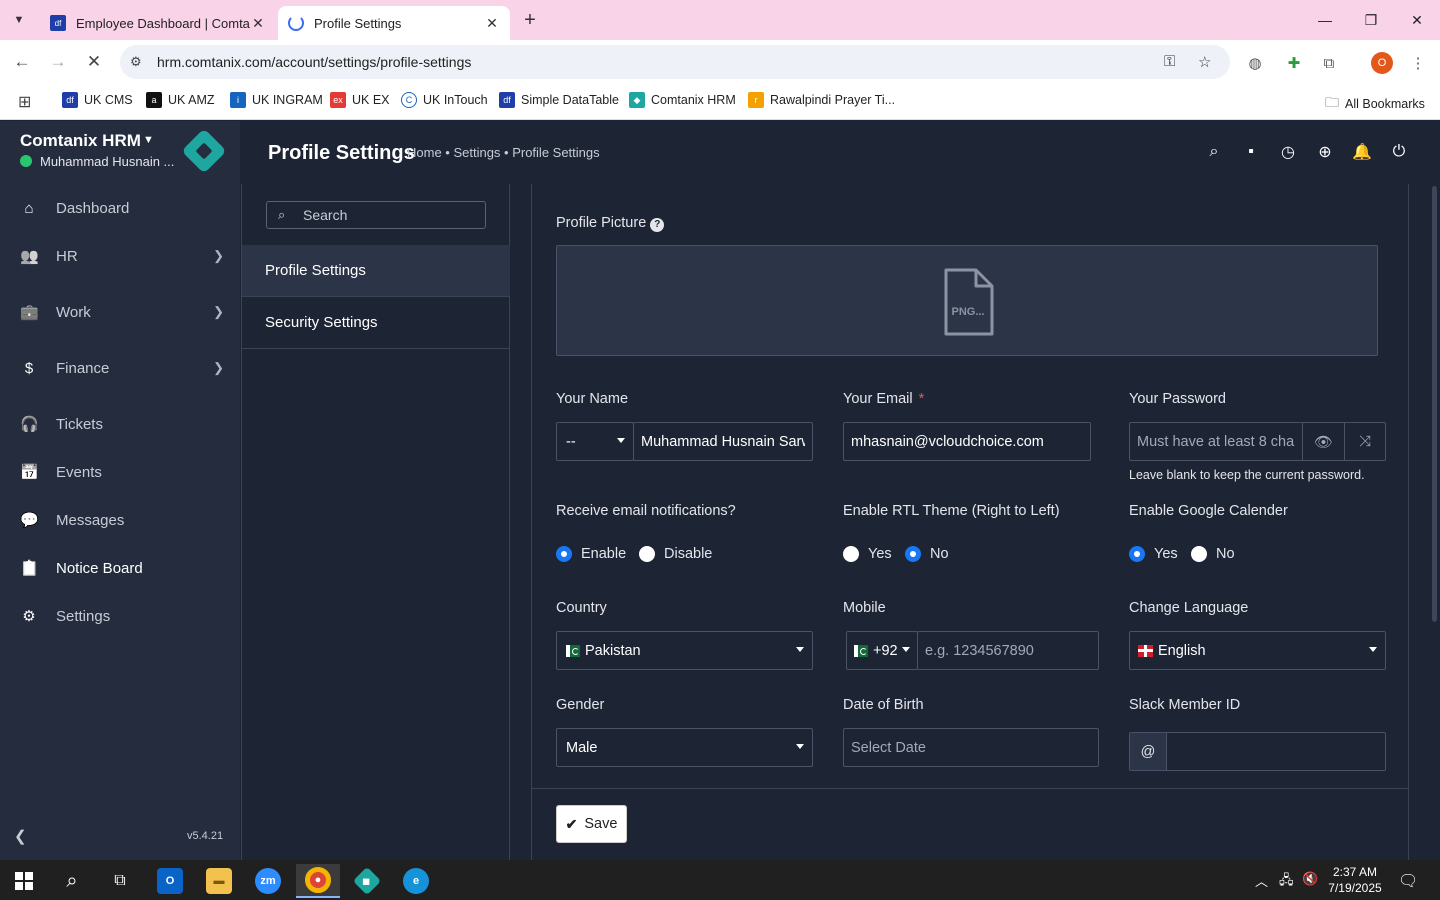 The image size is (1440, 900). What do you see at coordinates (1255, 63) in the screenshot?
I see `translate-globe-icon: ◍` at bounding box center [1255, 63].